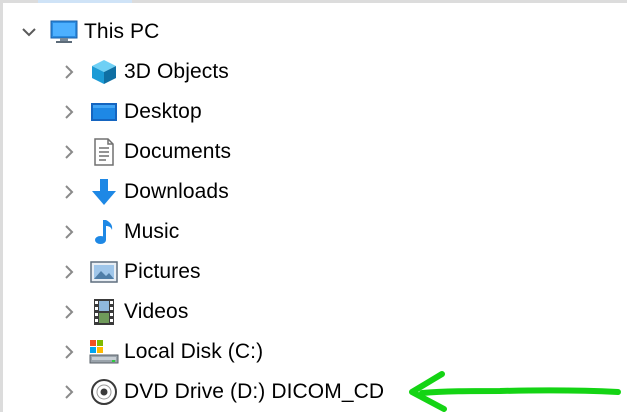 The image size is (627, 412). I want to click on tree-item-label: 3D Objects, so click(176, 71).